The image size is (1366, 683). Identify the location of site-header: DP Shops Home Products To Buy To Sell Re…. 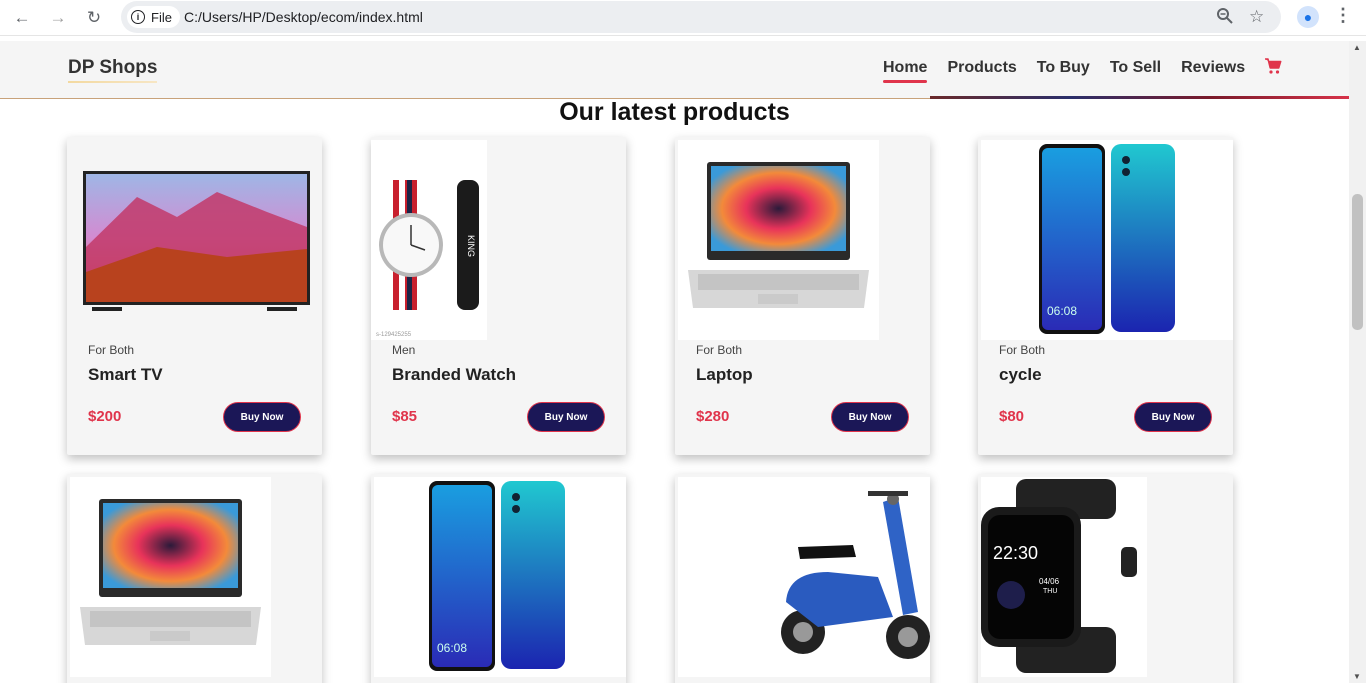
(674, 70).